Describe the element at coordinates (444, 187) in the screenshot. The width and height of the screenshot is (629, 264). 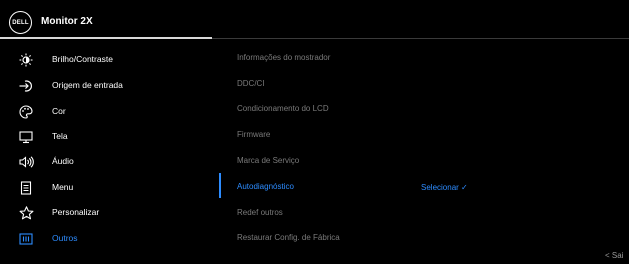
I see `select-button: Selecionar ✓` at that location.